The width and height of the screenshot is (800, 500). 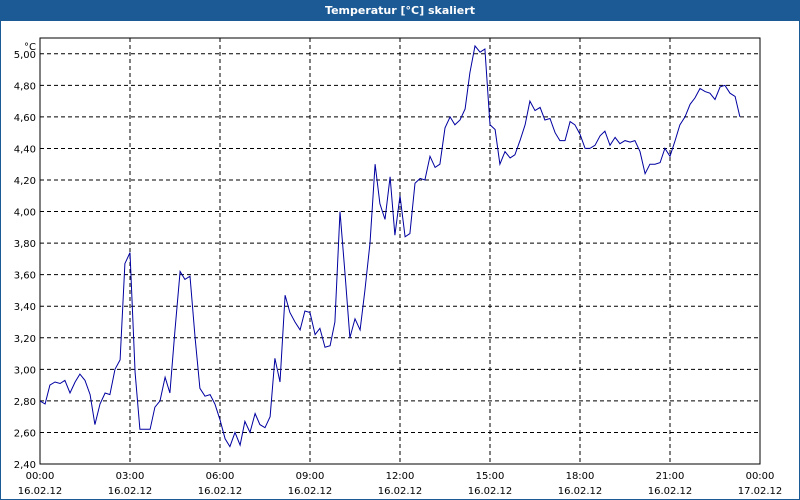 I want to click on y-tick-label: 4,00, so click(x=25, y=213).